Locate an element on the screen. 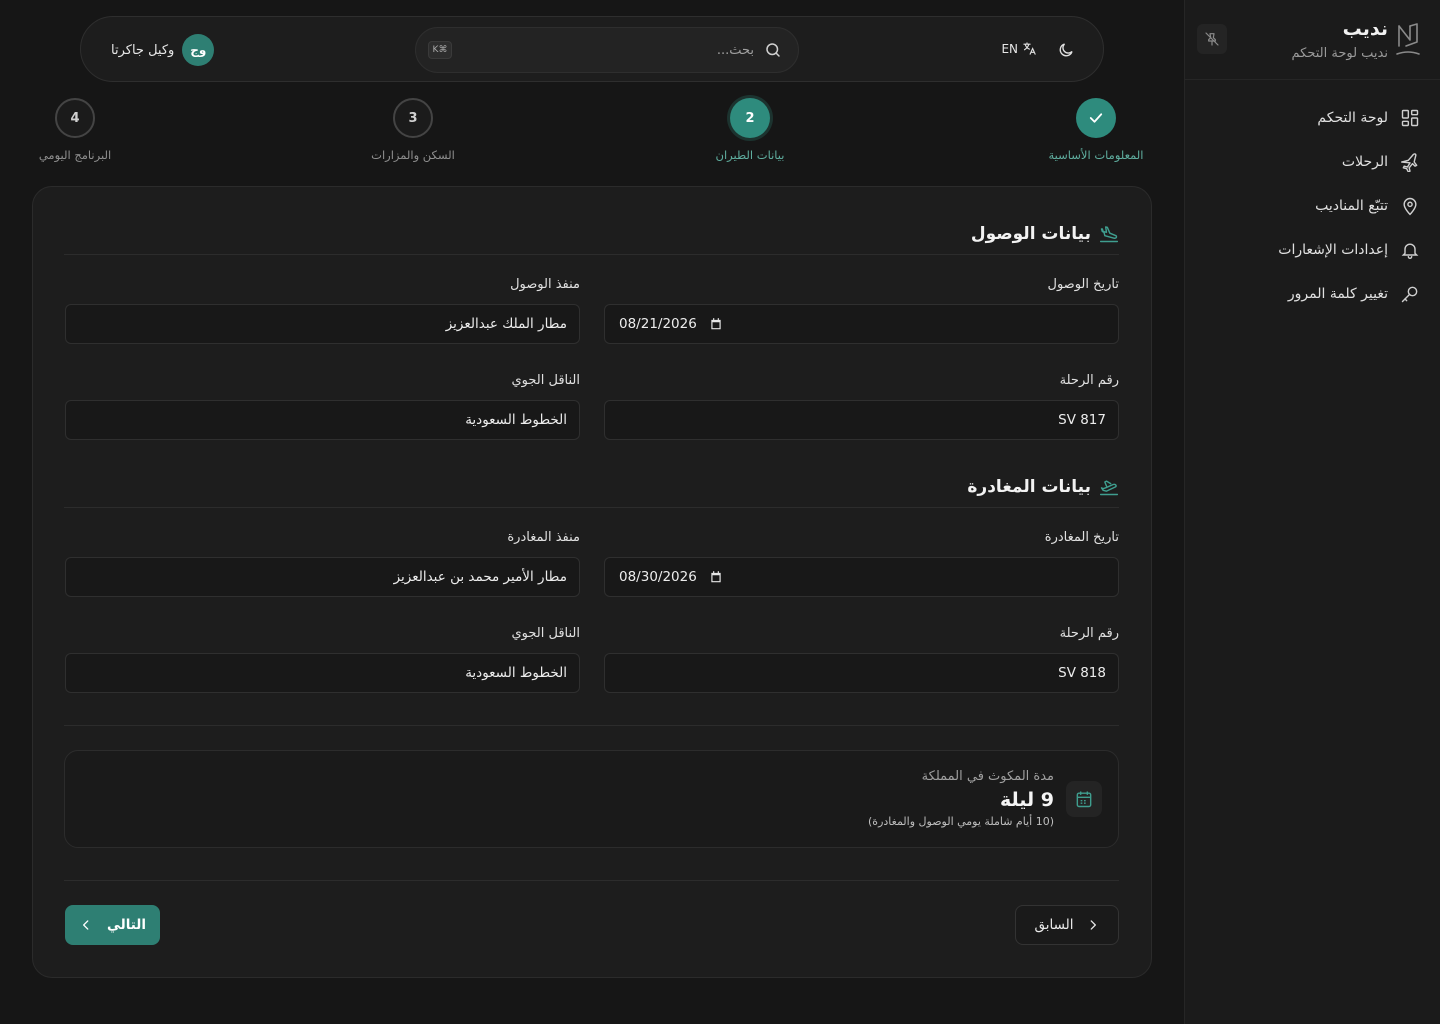 This screenshot has width=1440, height=1024. arrival-carrier-field: الخطوط السعودية is located at coordinates (322, 420).